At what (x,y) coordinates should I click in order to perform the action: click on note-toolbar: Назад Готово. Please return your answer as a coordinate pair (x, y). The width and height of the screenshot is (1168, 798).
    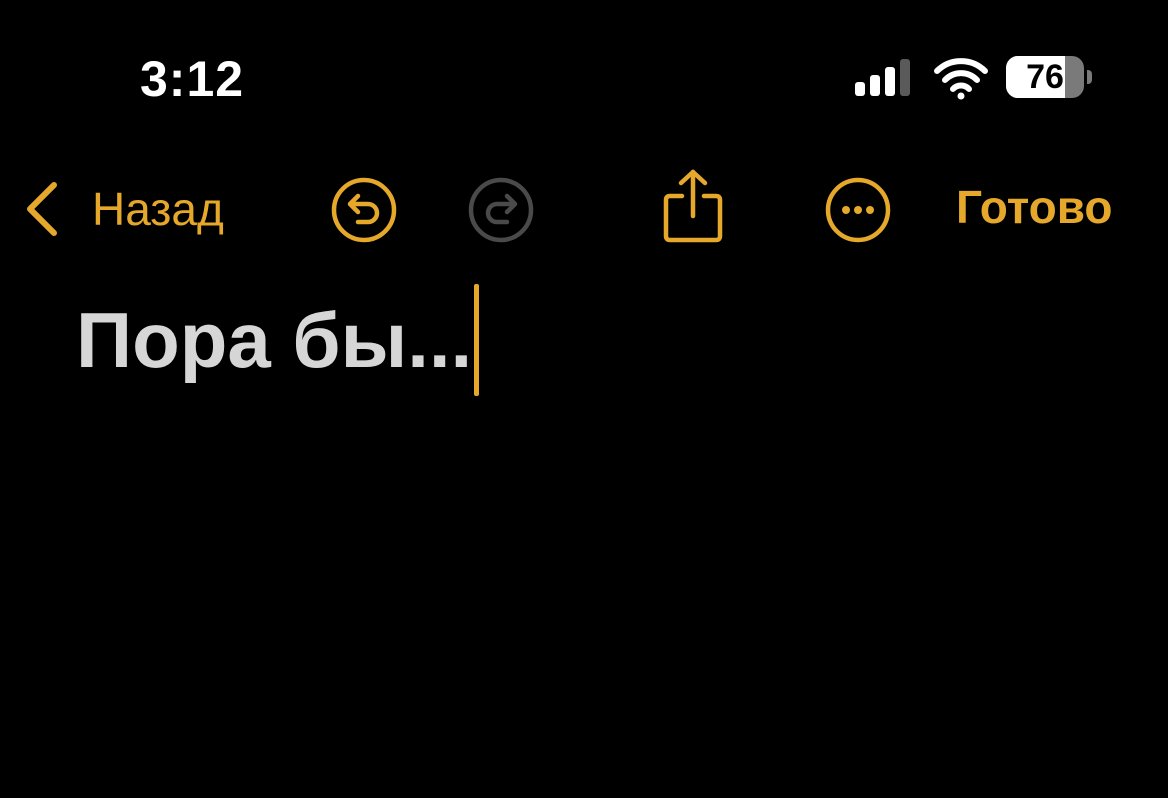
    Looking at the image, I should click on (584, 210).